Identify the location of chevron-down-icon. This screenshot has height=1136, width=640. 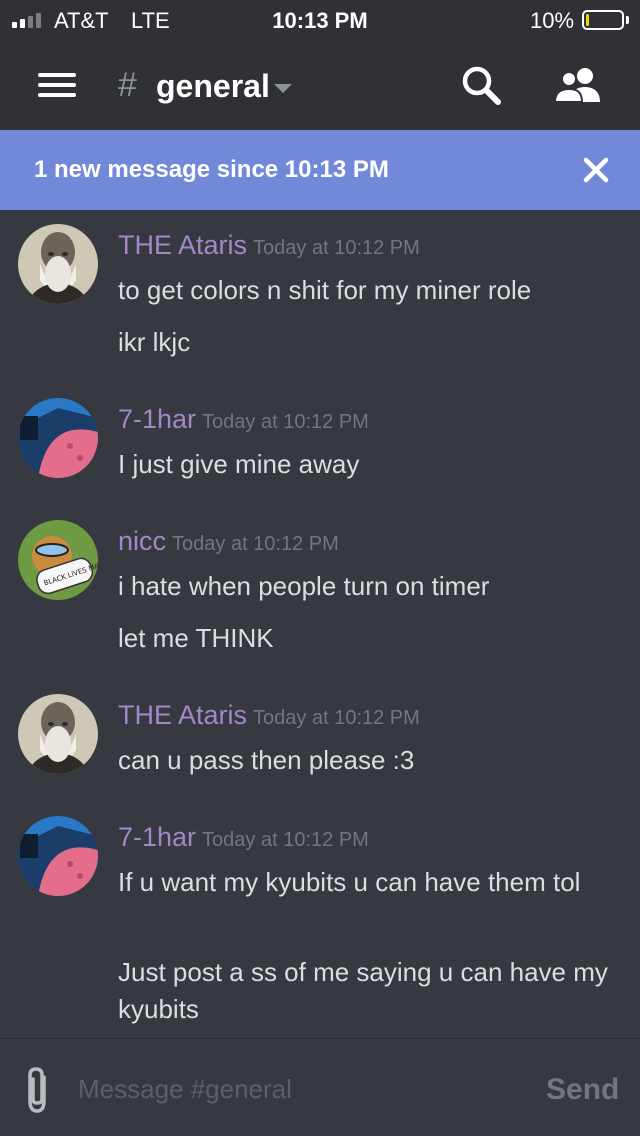
(283, 88).